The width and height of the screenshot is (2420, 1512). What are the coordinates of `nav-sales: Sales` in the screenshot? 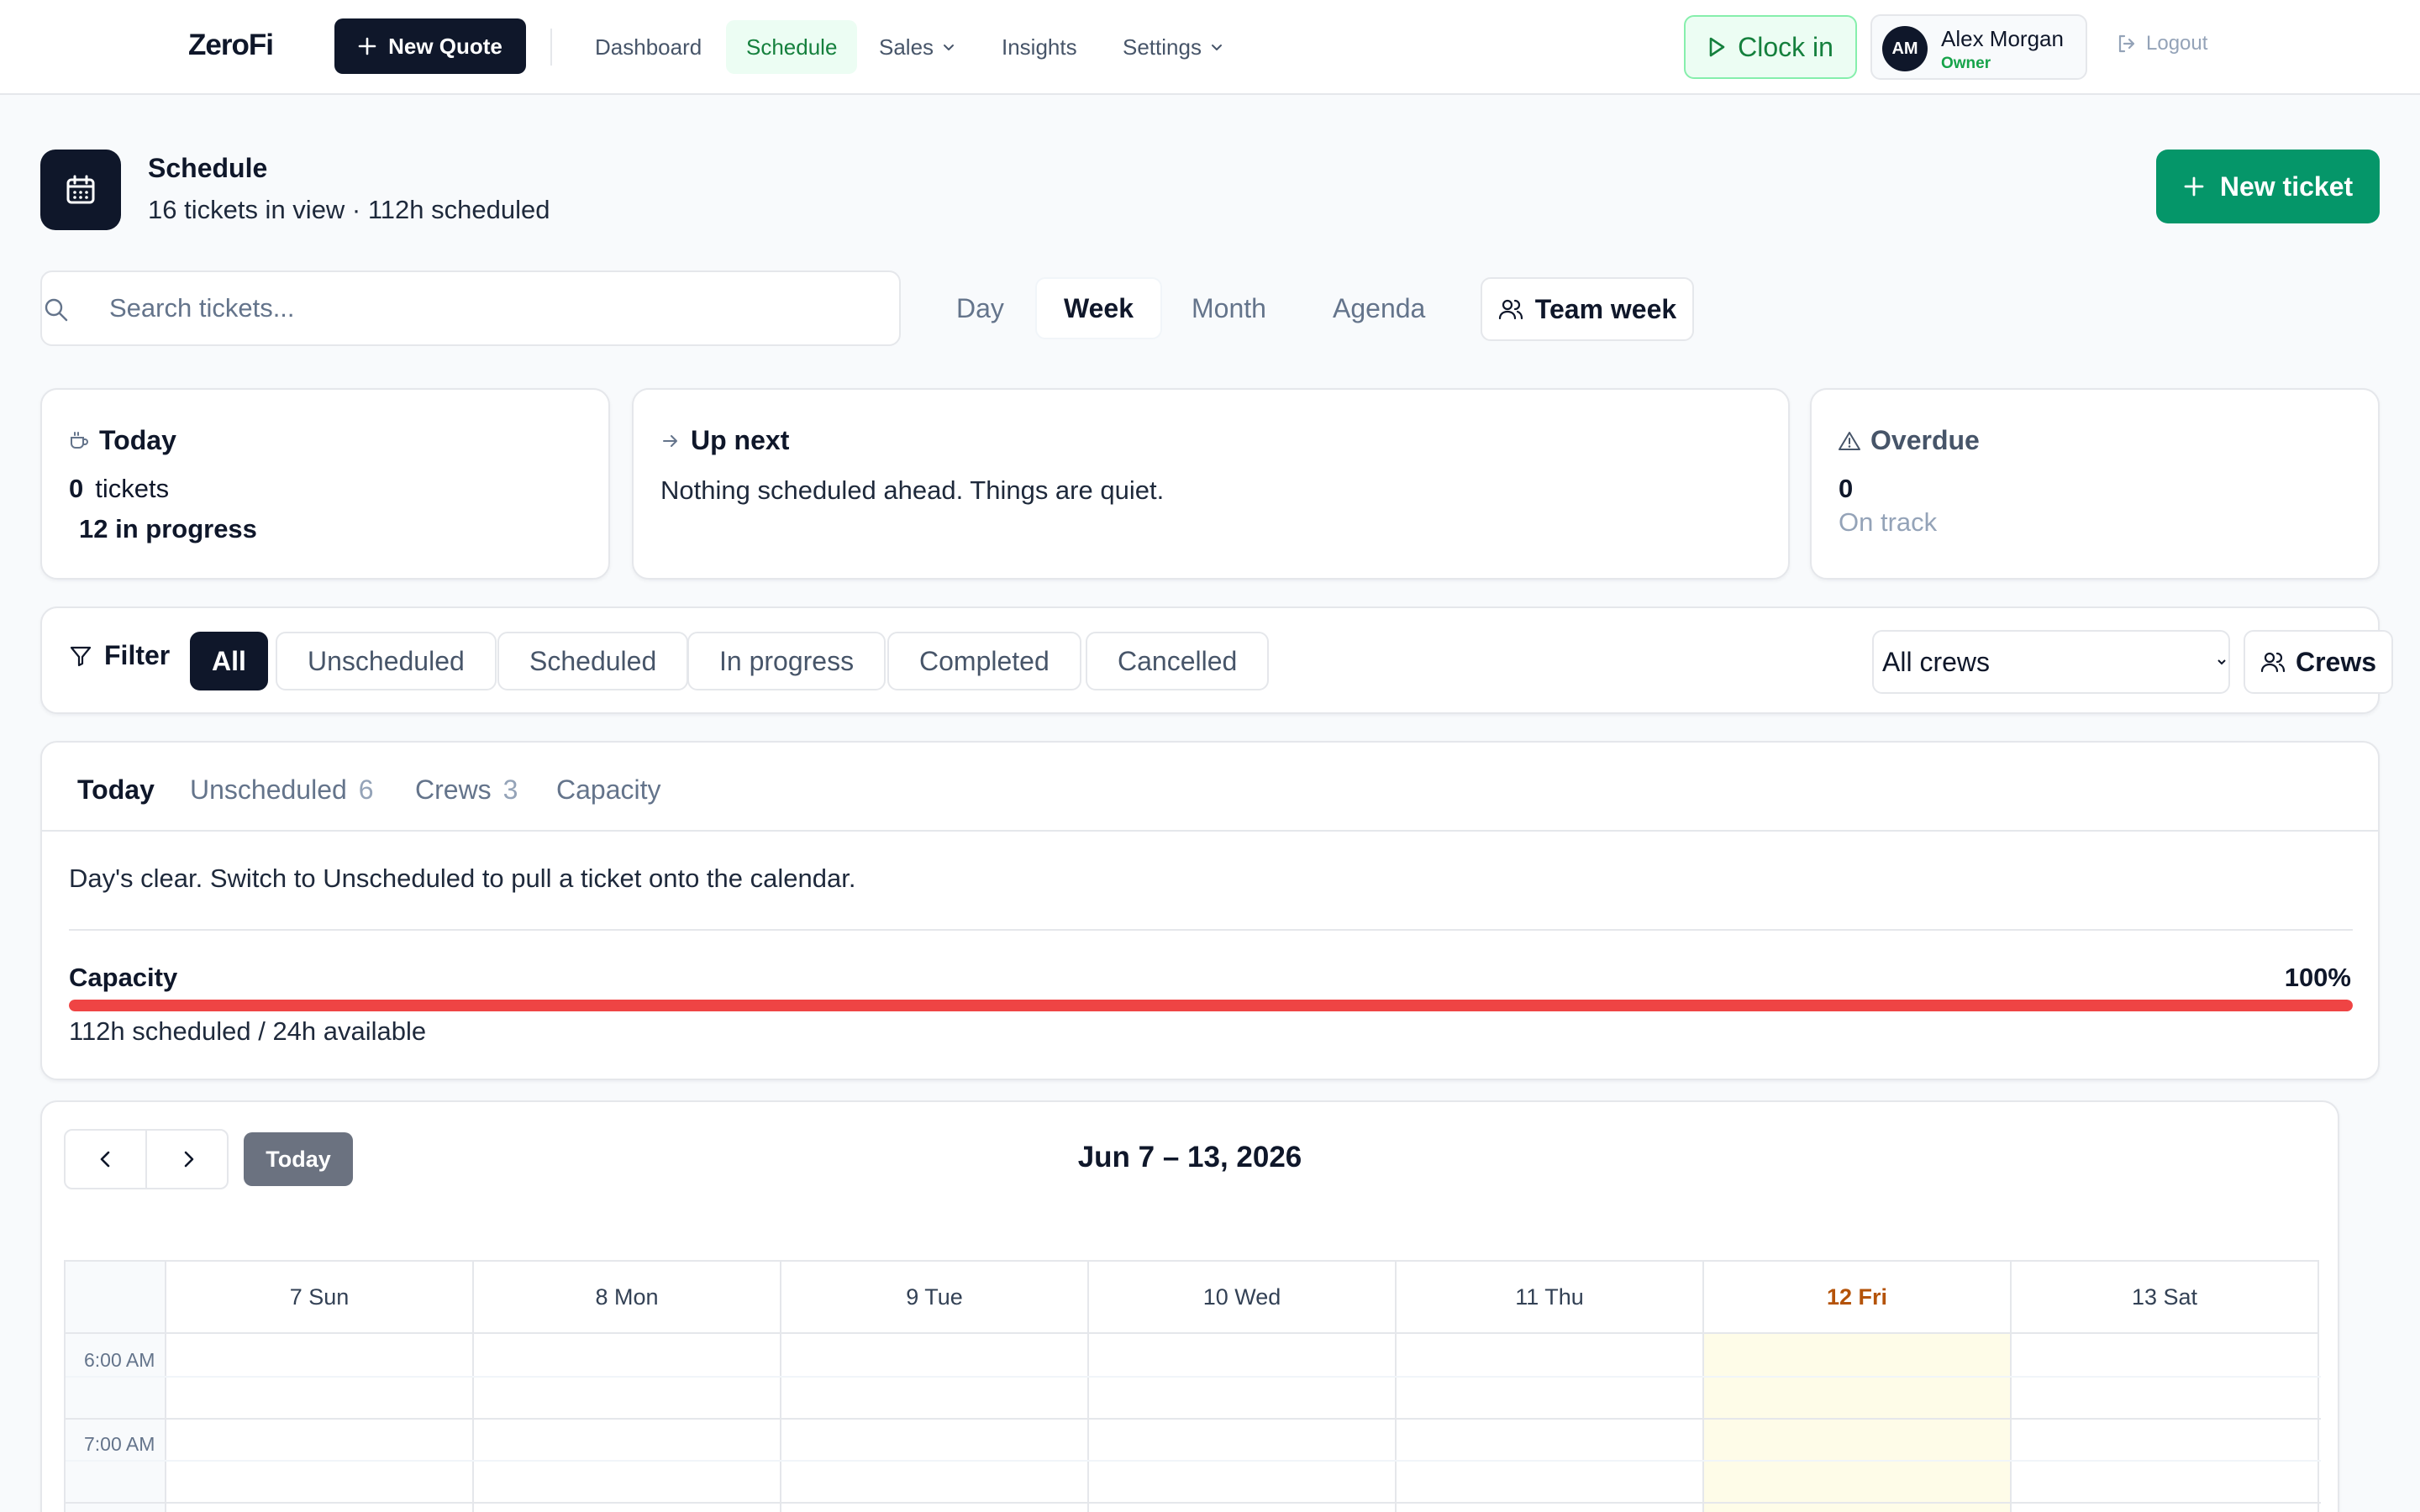 It's located at (917, 47).